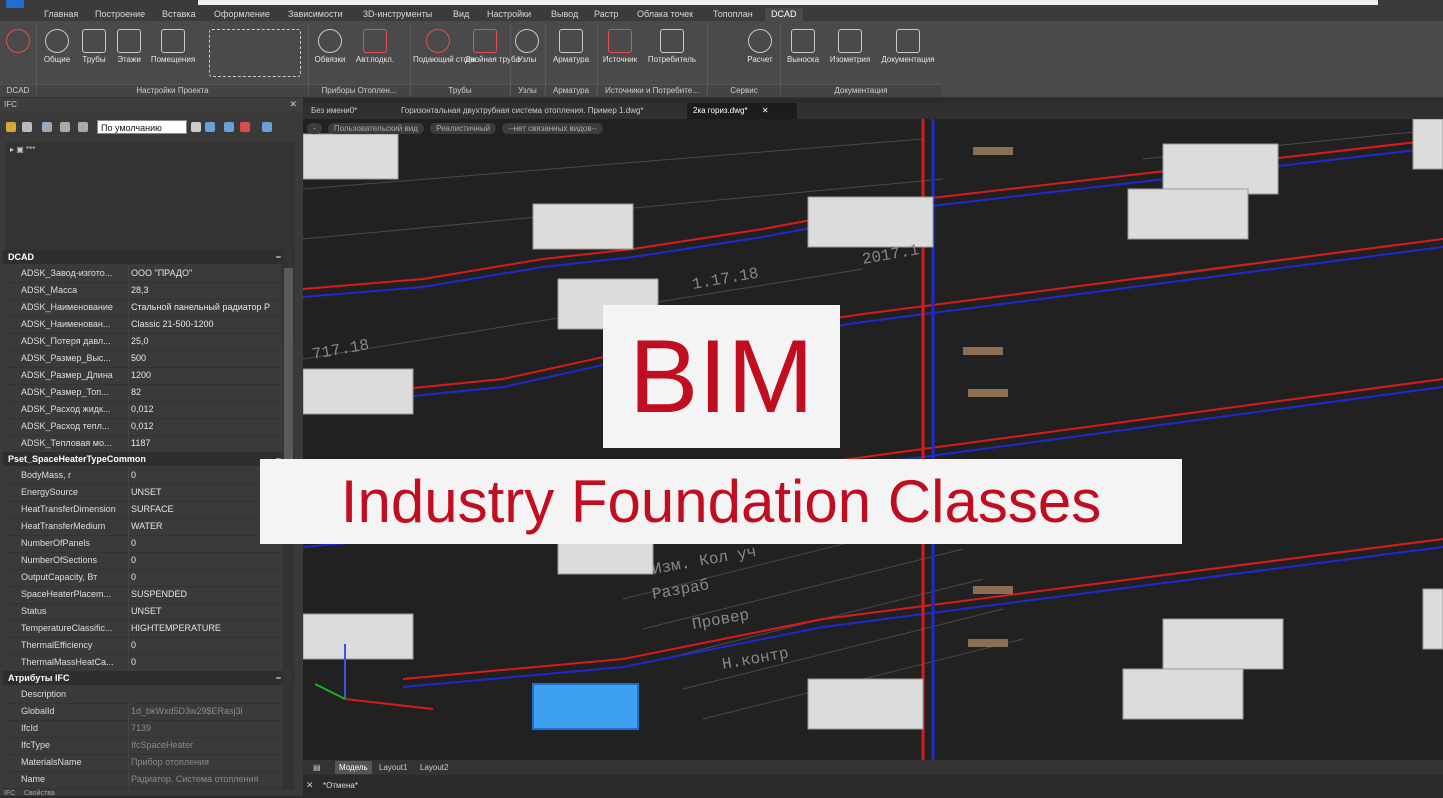 Image resolution: width=1443 pixels, height=798 pixels. What do you see at coordinates (207, 324) in the screenshot?
I see `property-value: Classic 21-500-1200` at bounding box center [207, 324].